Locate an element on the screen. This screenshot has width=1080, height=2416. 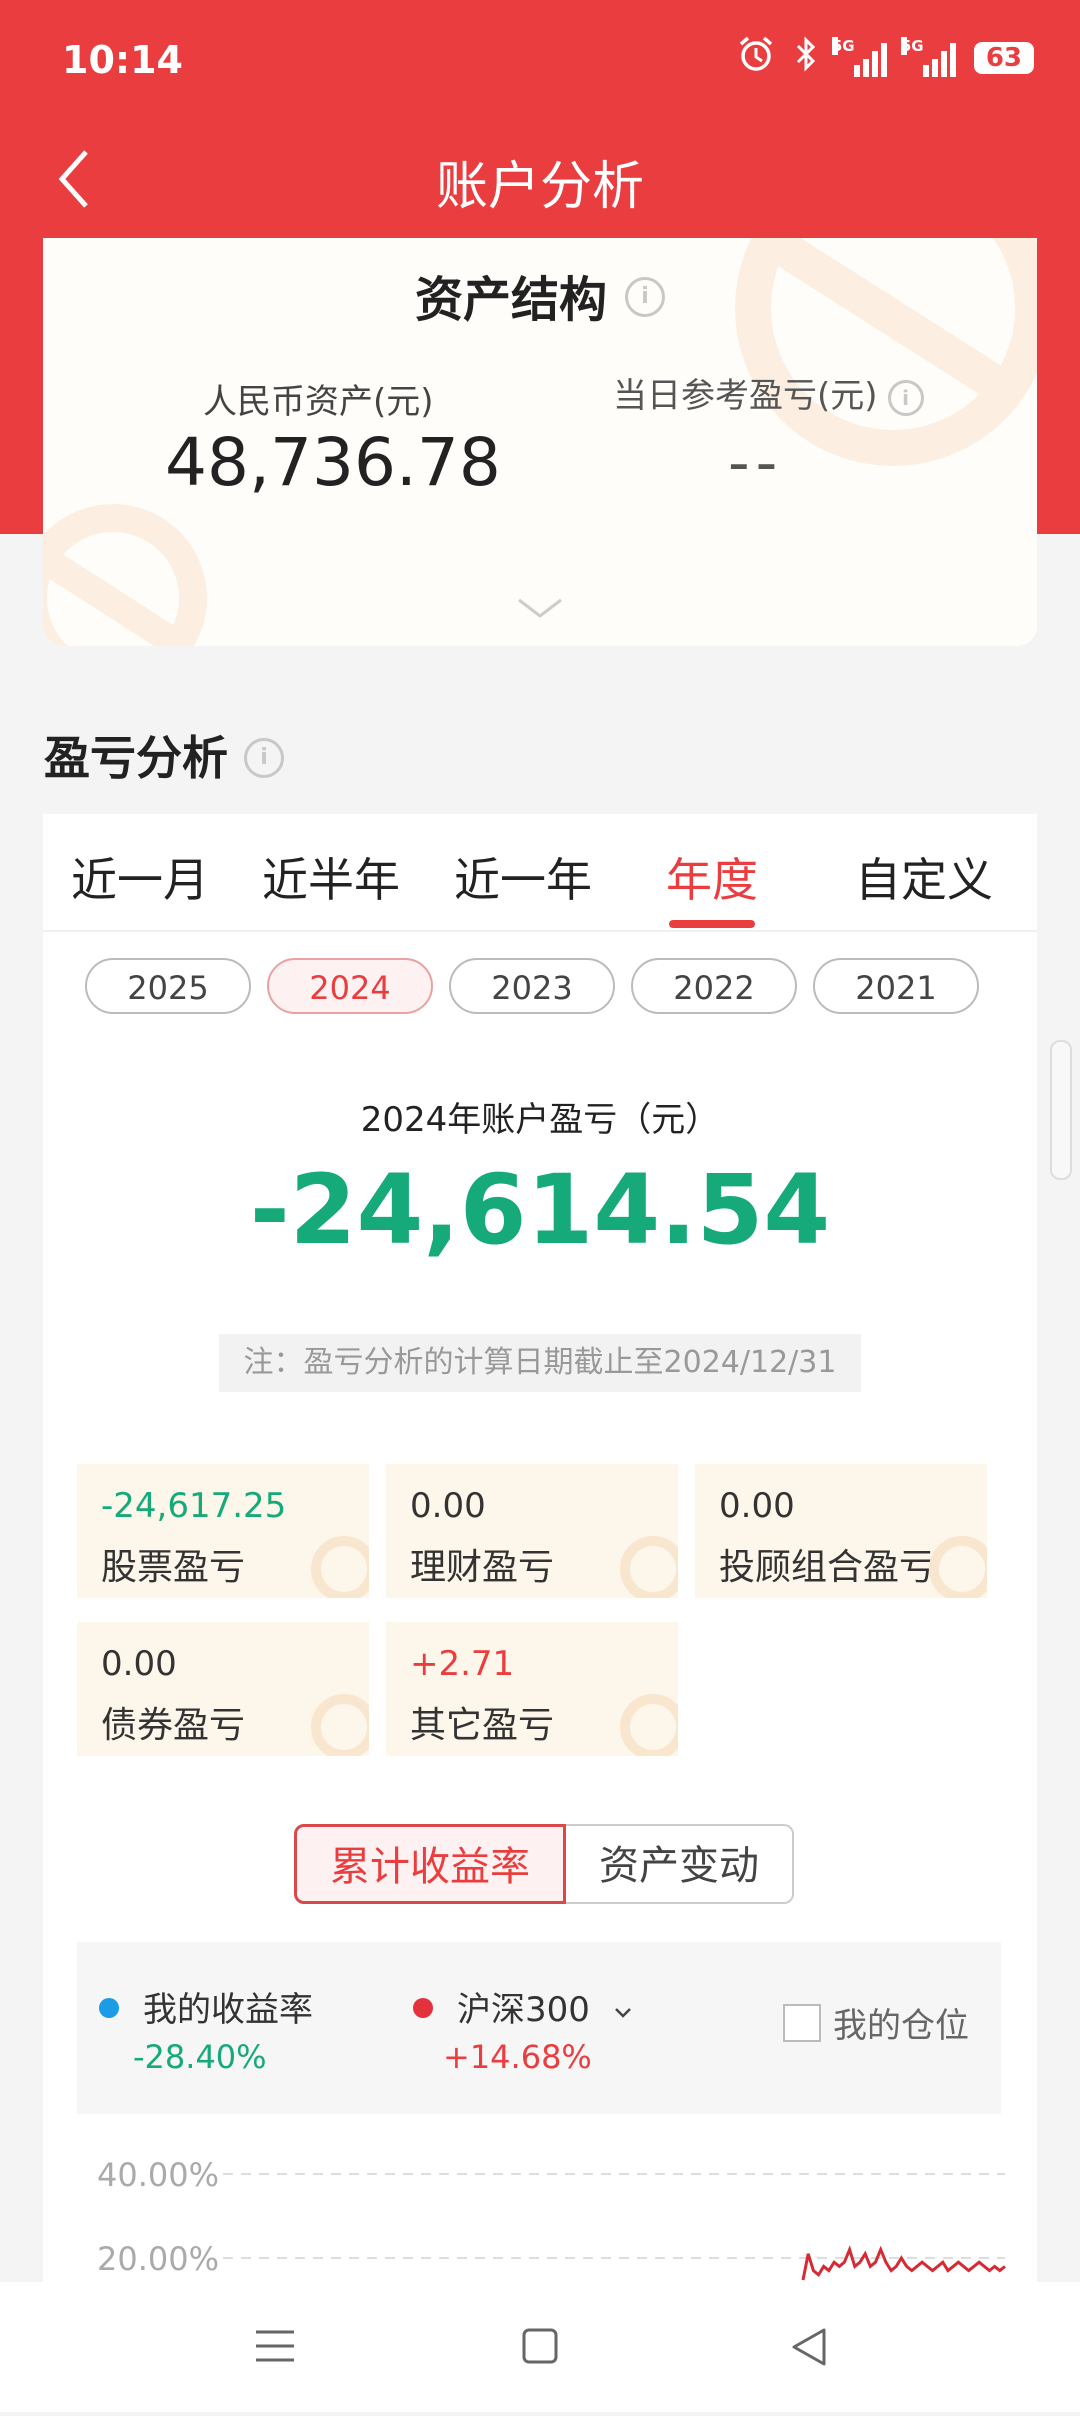
signal-icon-2: 5G is located at coordinates (928, 57).